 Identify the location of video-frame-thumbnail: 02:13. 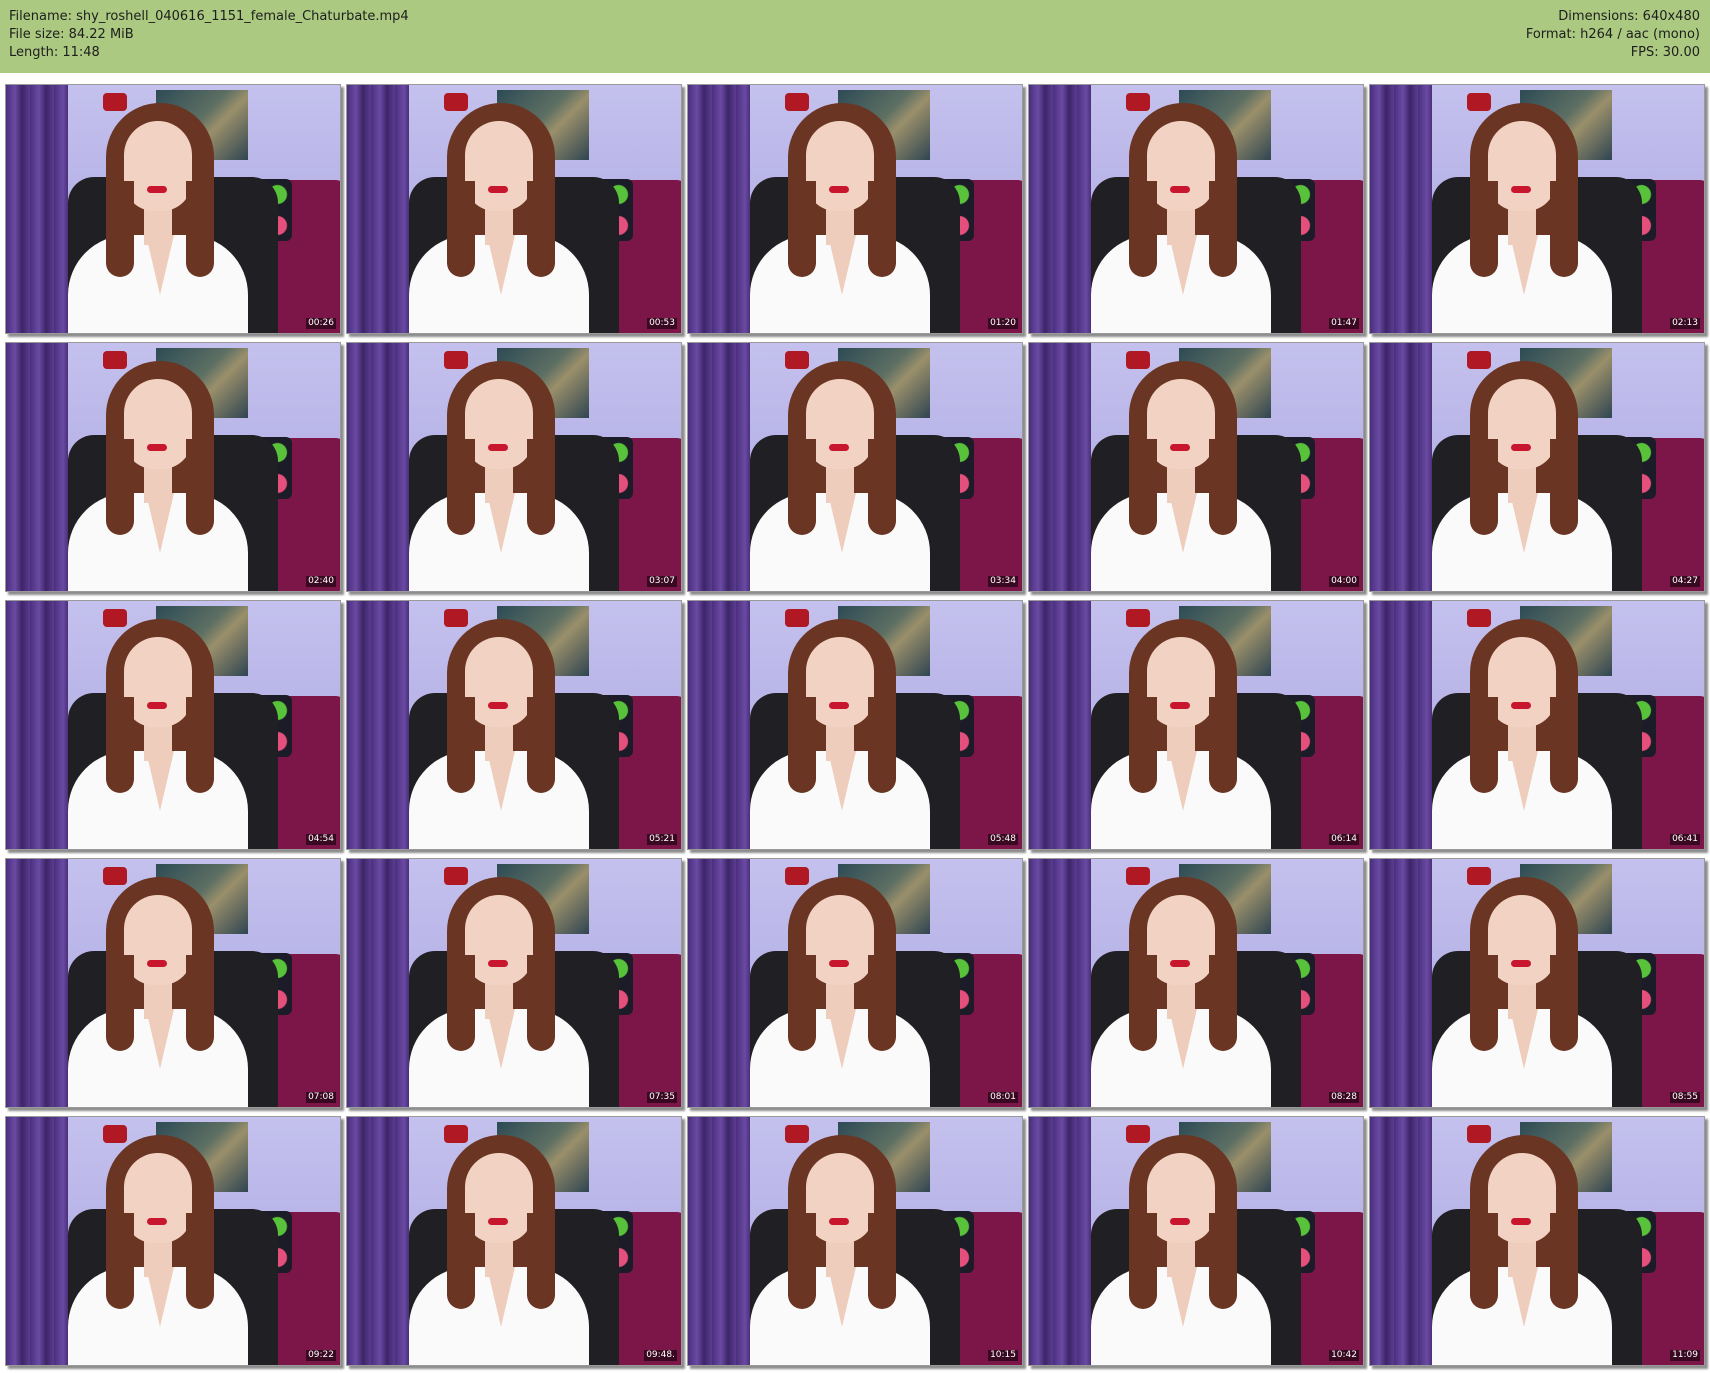
(1537, 209).